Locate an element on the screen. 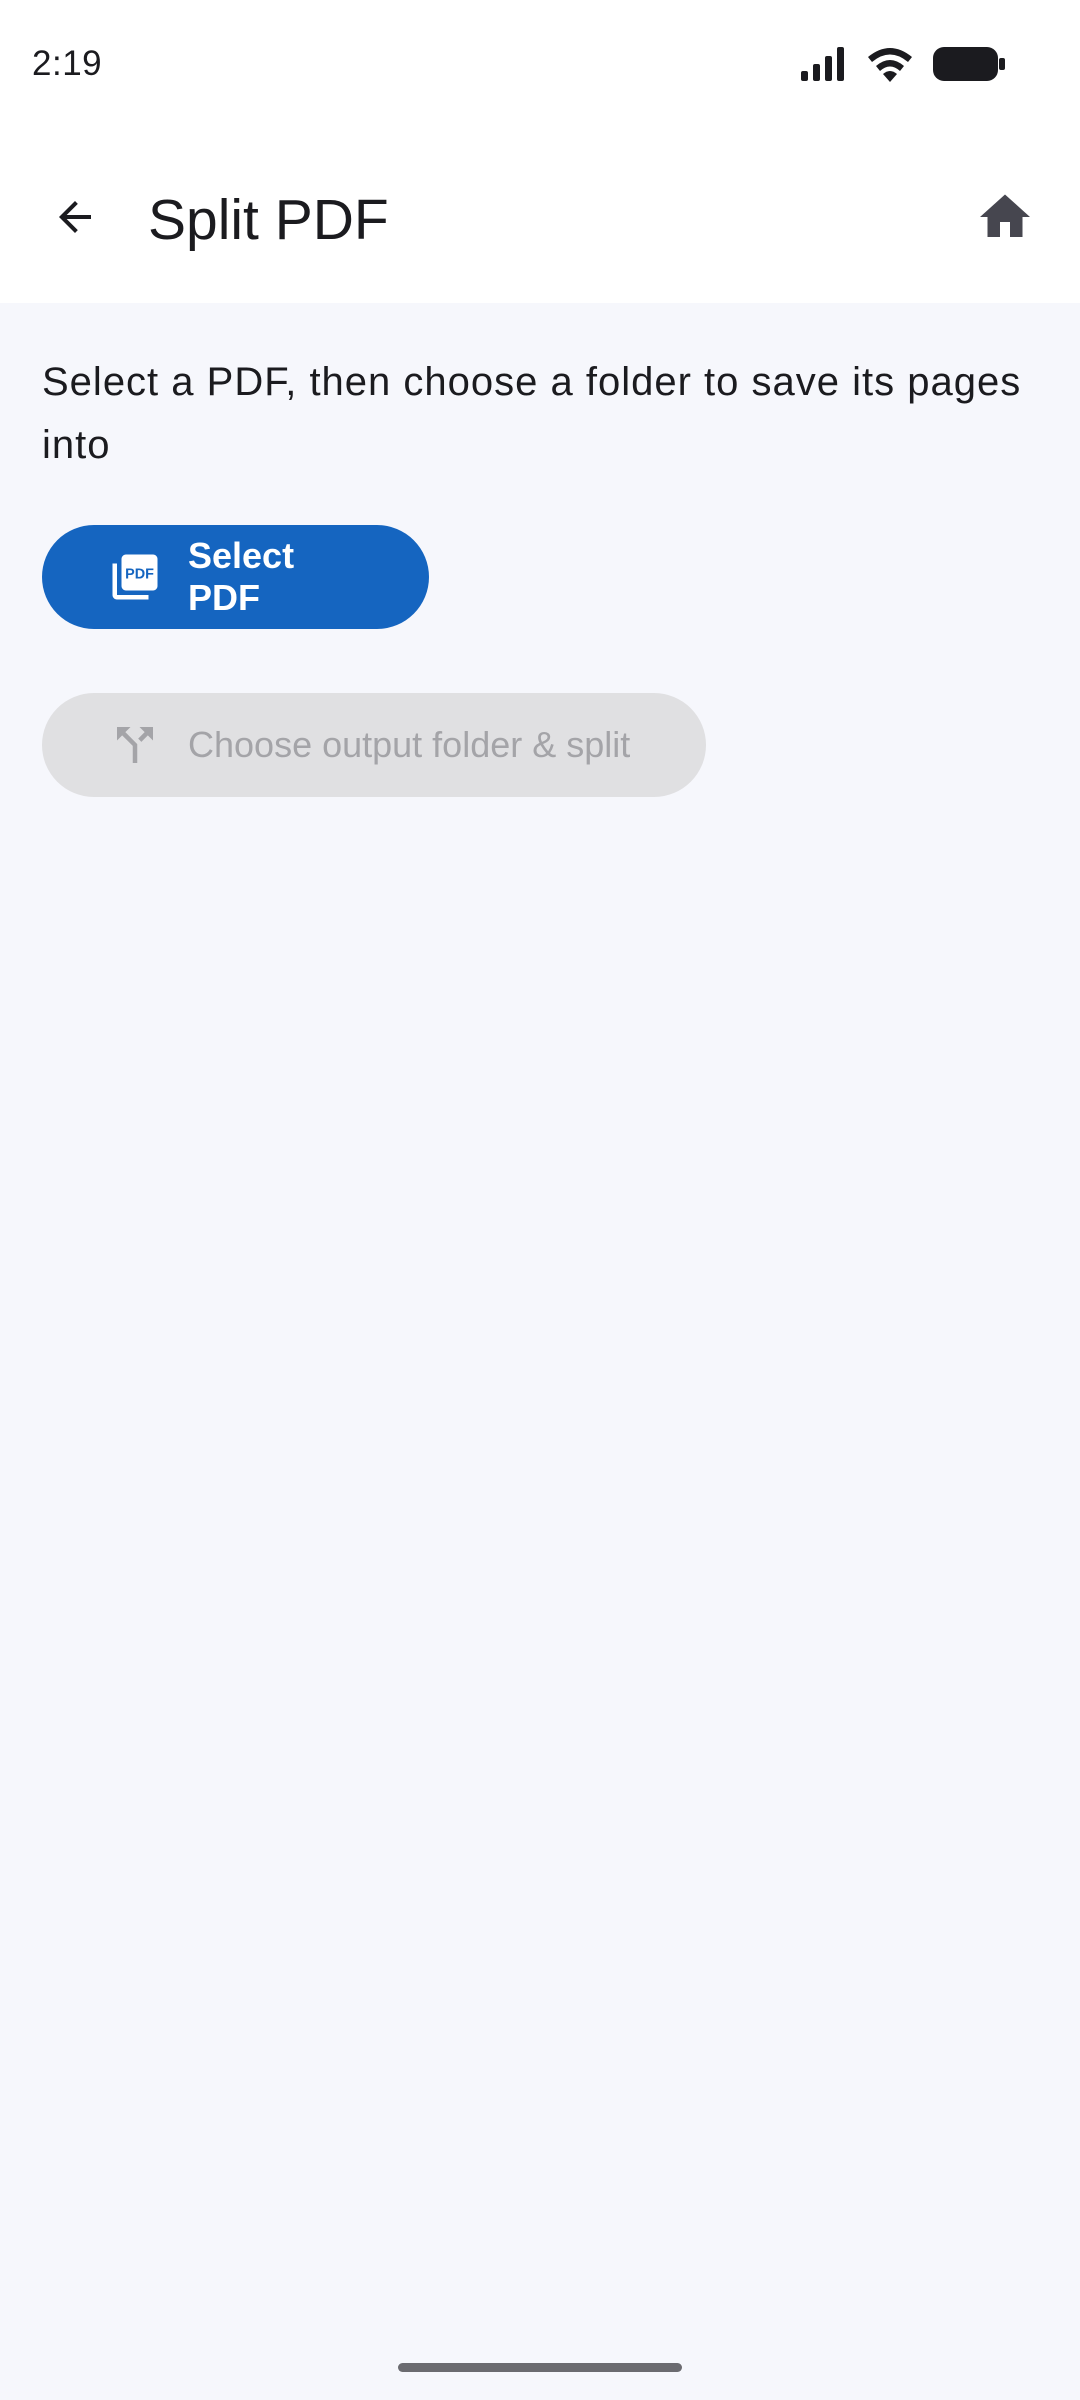  pdf-file-icon: PDF is located at coordinates (135, 577).